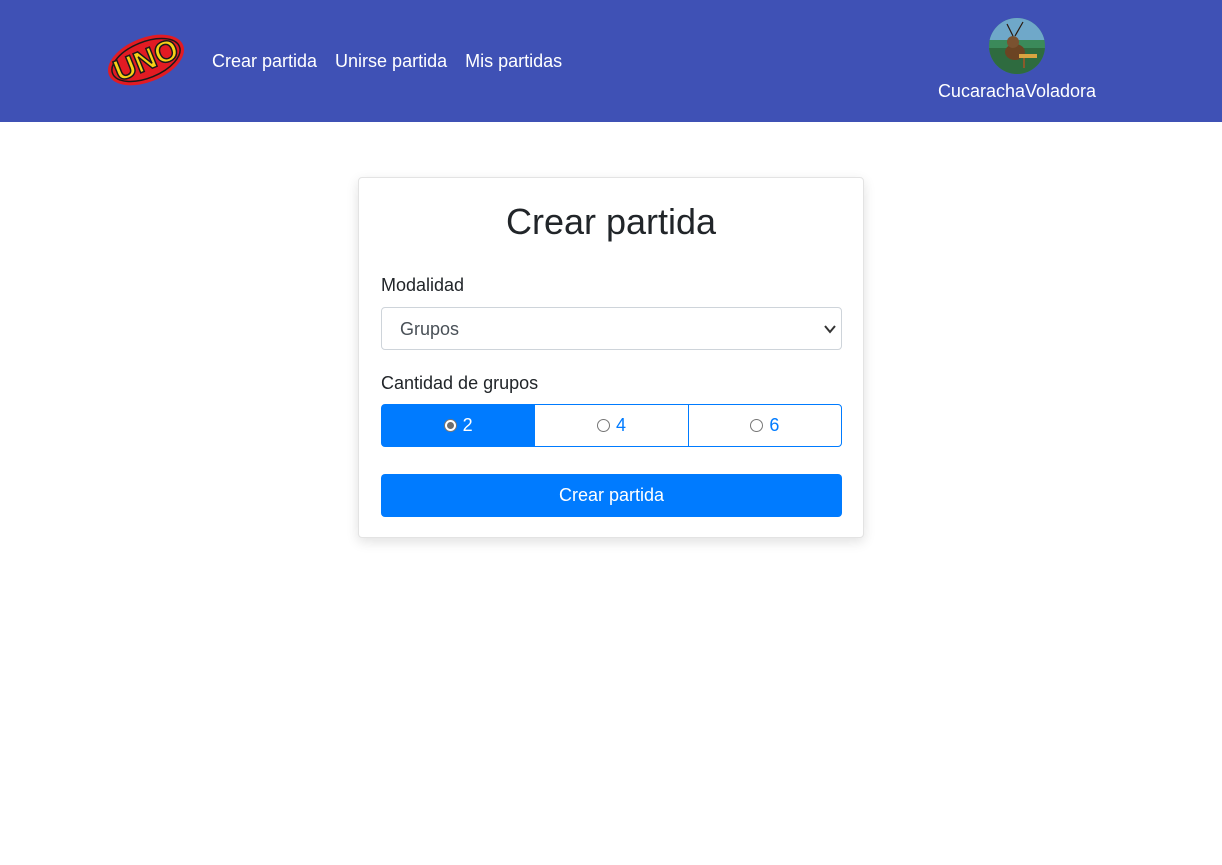 This screenshot has width=1222, height=865. What do you see at coordinates (1017, 91) in the screenshot?
I see `username: CucarachaVoladora` at bounding box center [1017, 91].